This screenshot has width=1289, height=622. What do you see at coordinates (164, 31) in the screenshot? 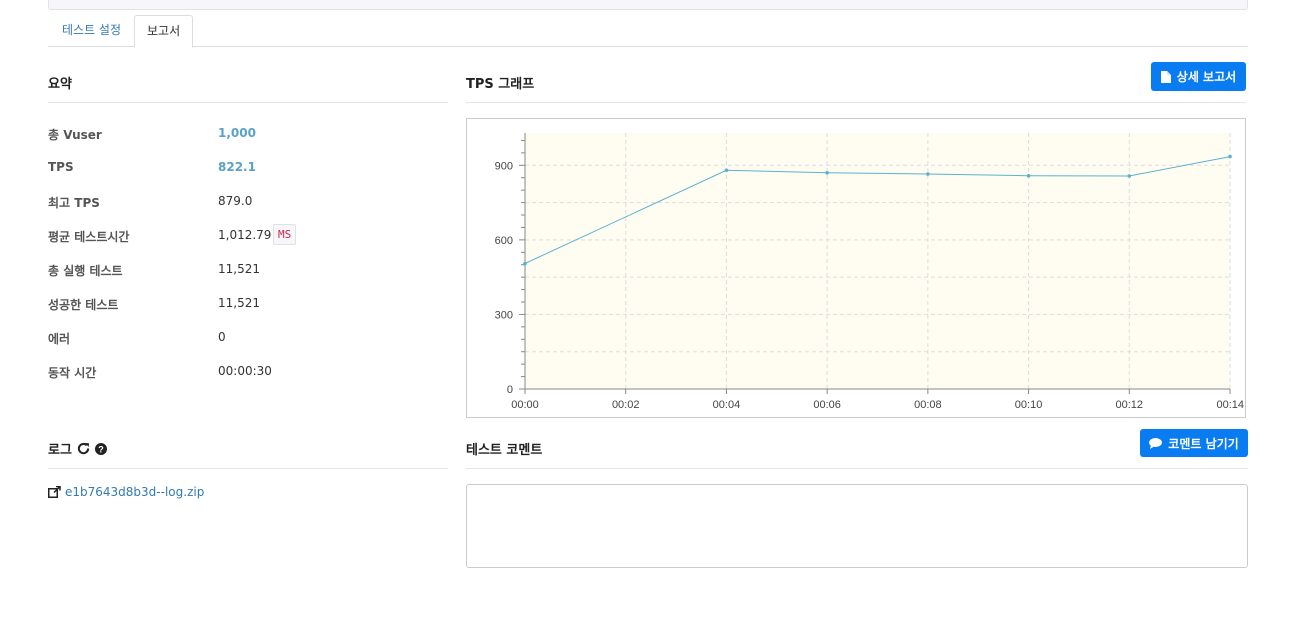
I see `tab-report: 보고서` at bounding box center [164, 31].